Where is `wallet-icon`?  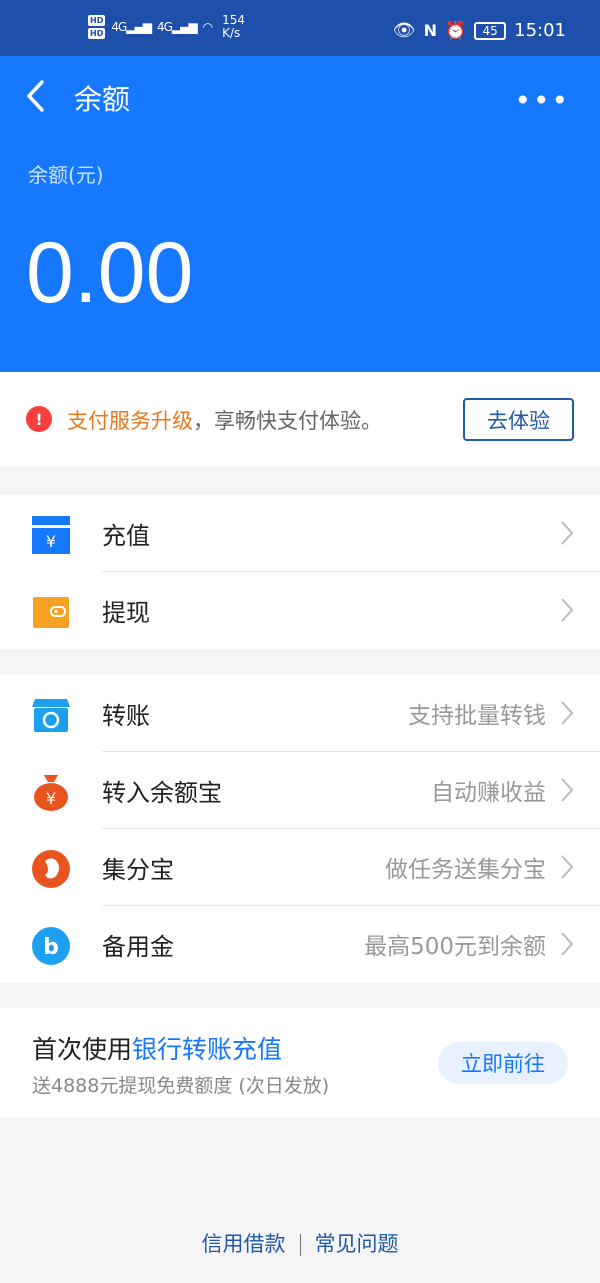 wallet-icon is located at coordinates (51, 612).